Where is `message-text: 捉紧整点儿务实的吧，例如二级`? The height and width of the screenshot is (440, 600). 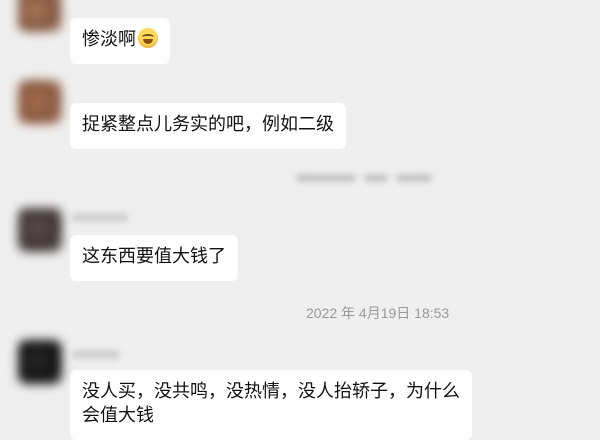 message-text: 捉紧整点儿务实的吧，例如二级 is located at coordinates (208, 124).